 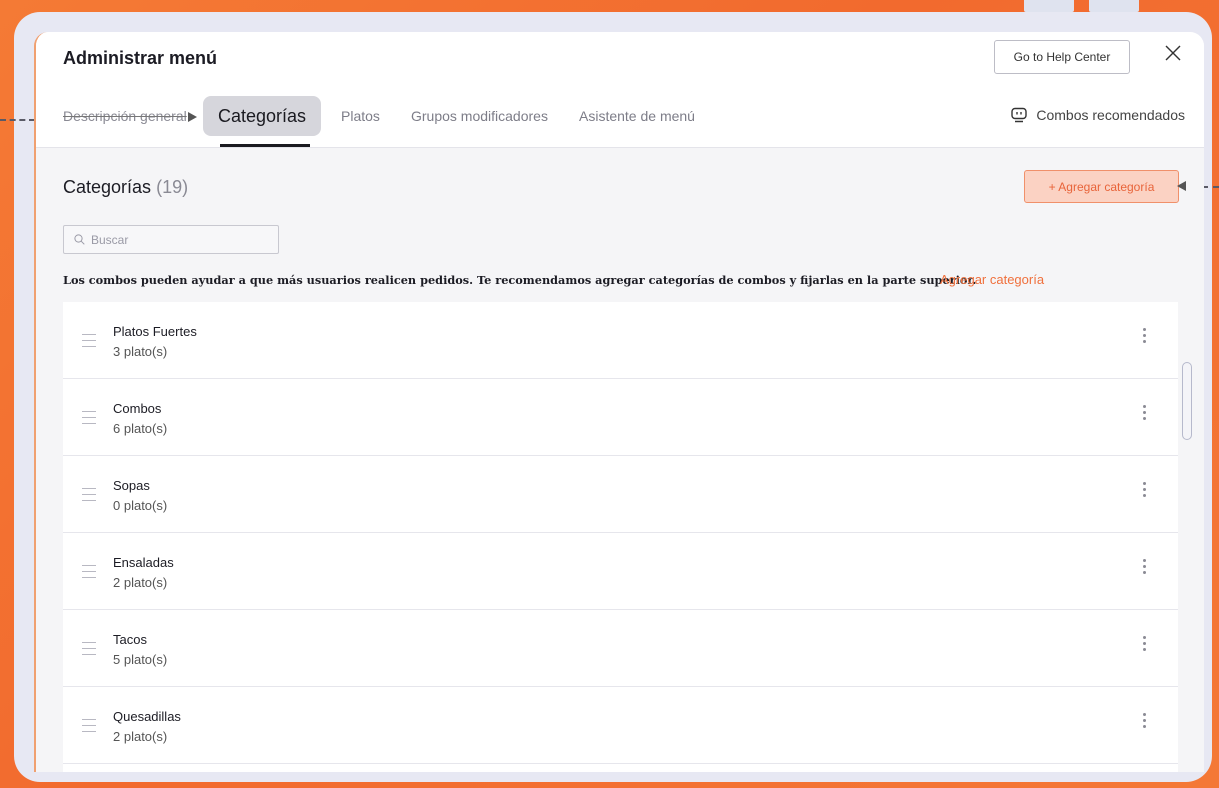 What do you see at coordinates (137, 408) in the screenshot?
I see `category-name: Combos` at bounding box center [137, 408].